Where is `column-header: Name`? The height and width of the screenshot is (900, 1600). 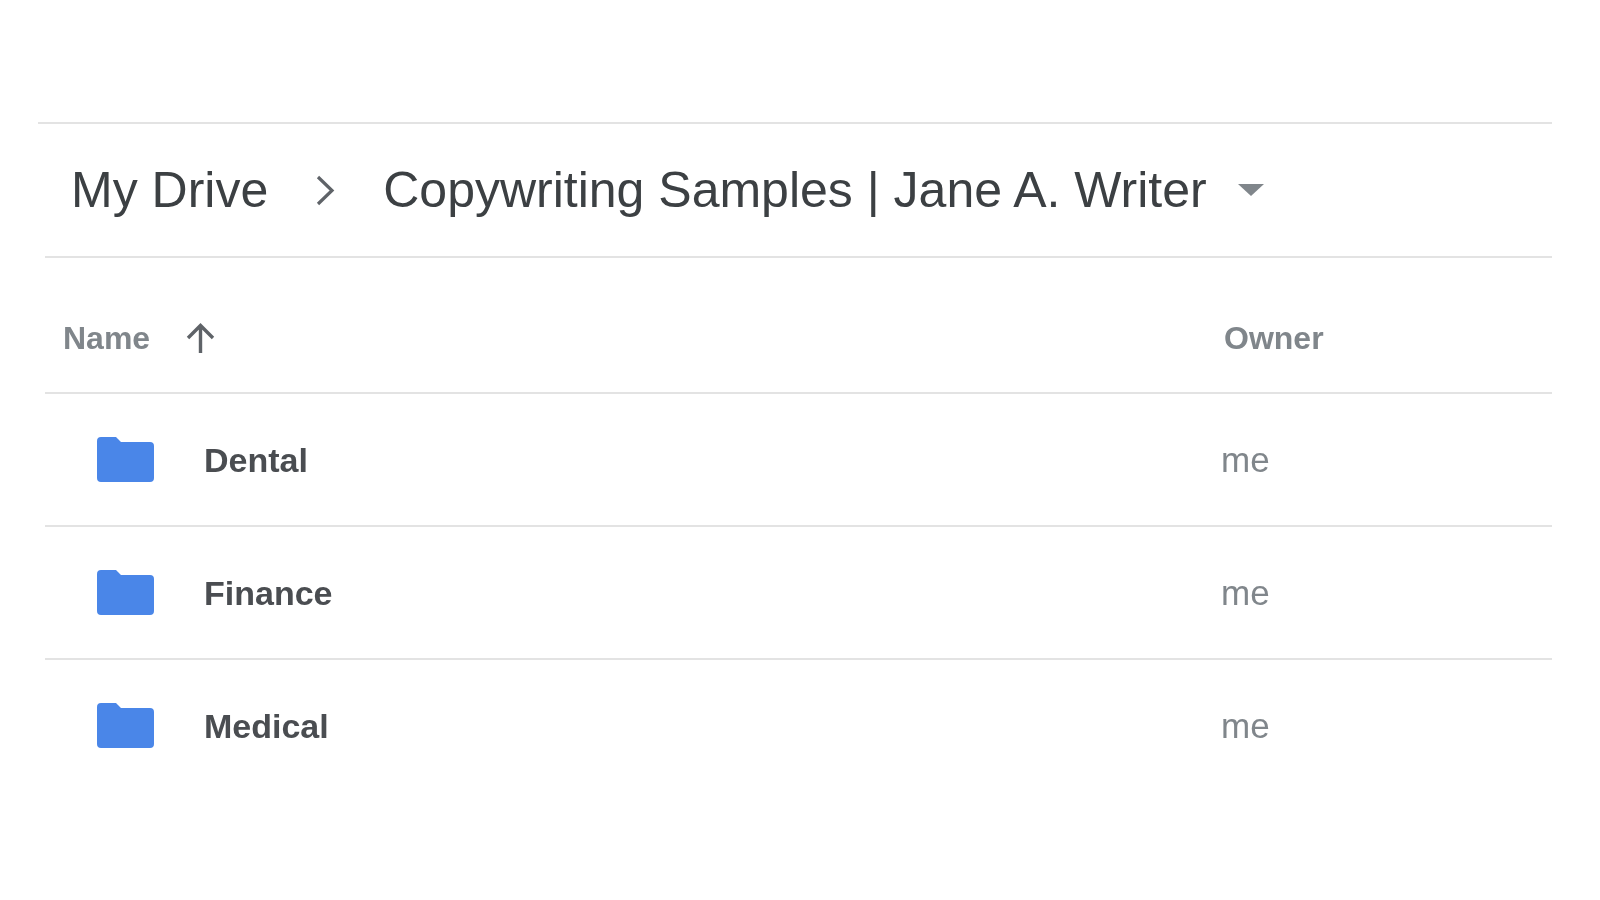
column-header: Name is located at coordinates (107, 338).